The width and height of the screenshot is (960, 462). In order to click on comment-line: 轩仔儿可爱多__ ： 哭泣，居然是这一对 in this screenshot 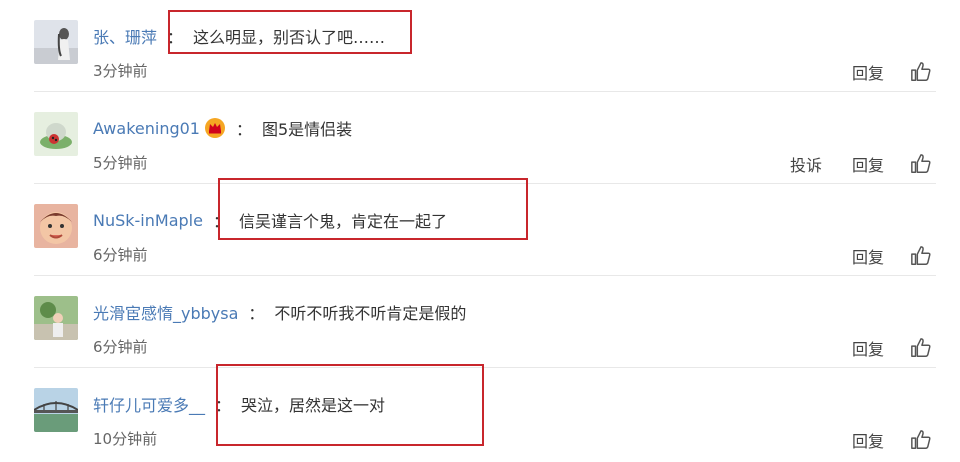, I will do `click(239, 404)`.